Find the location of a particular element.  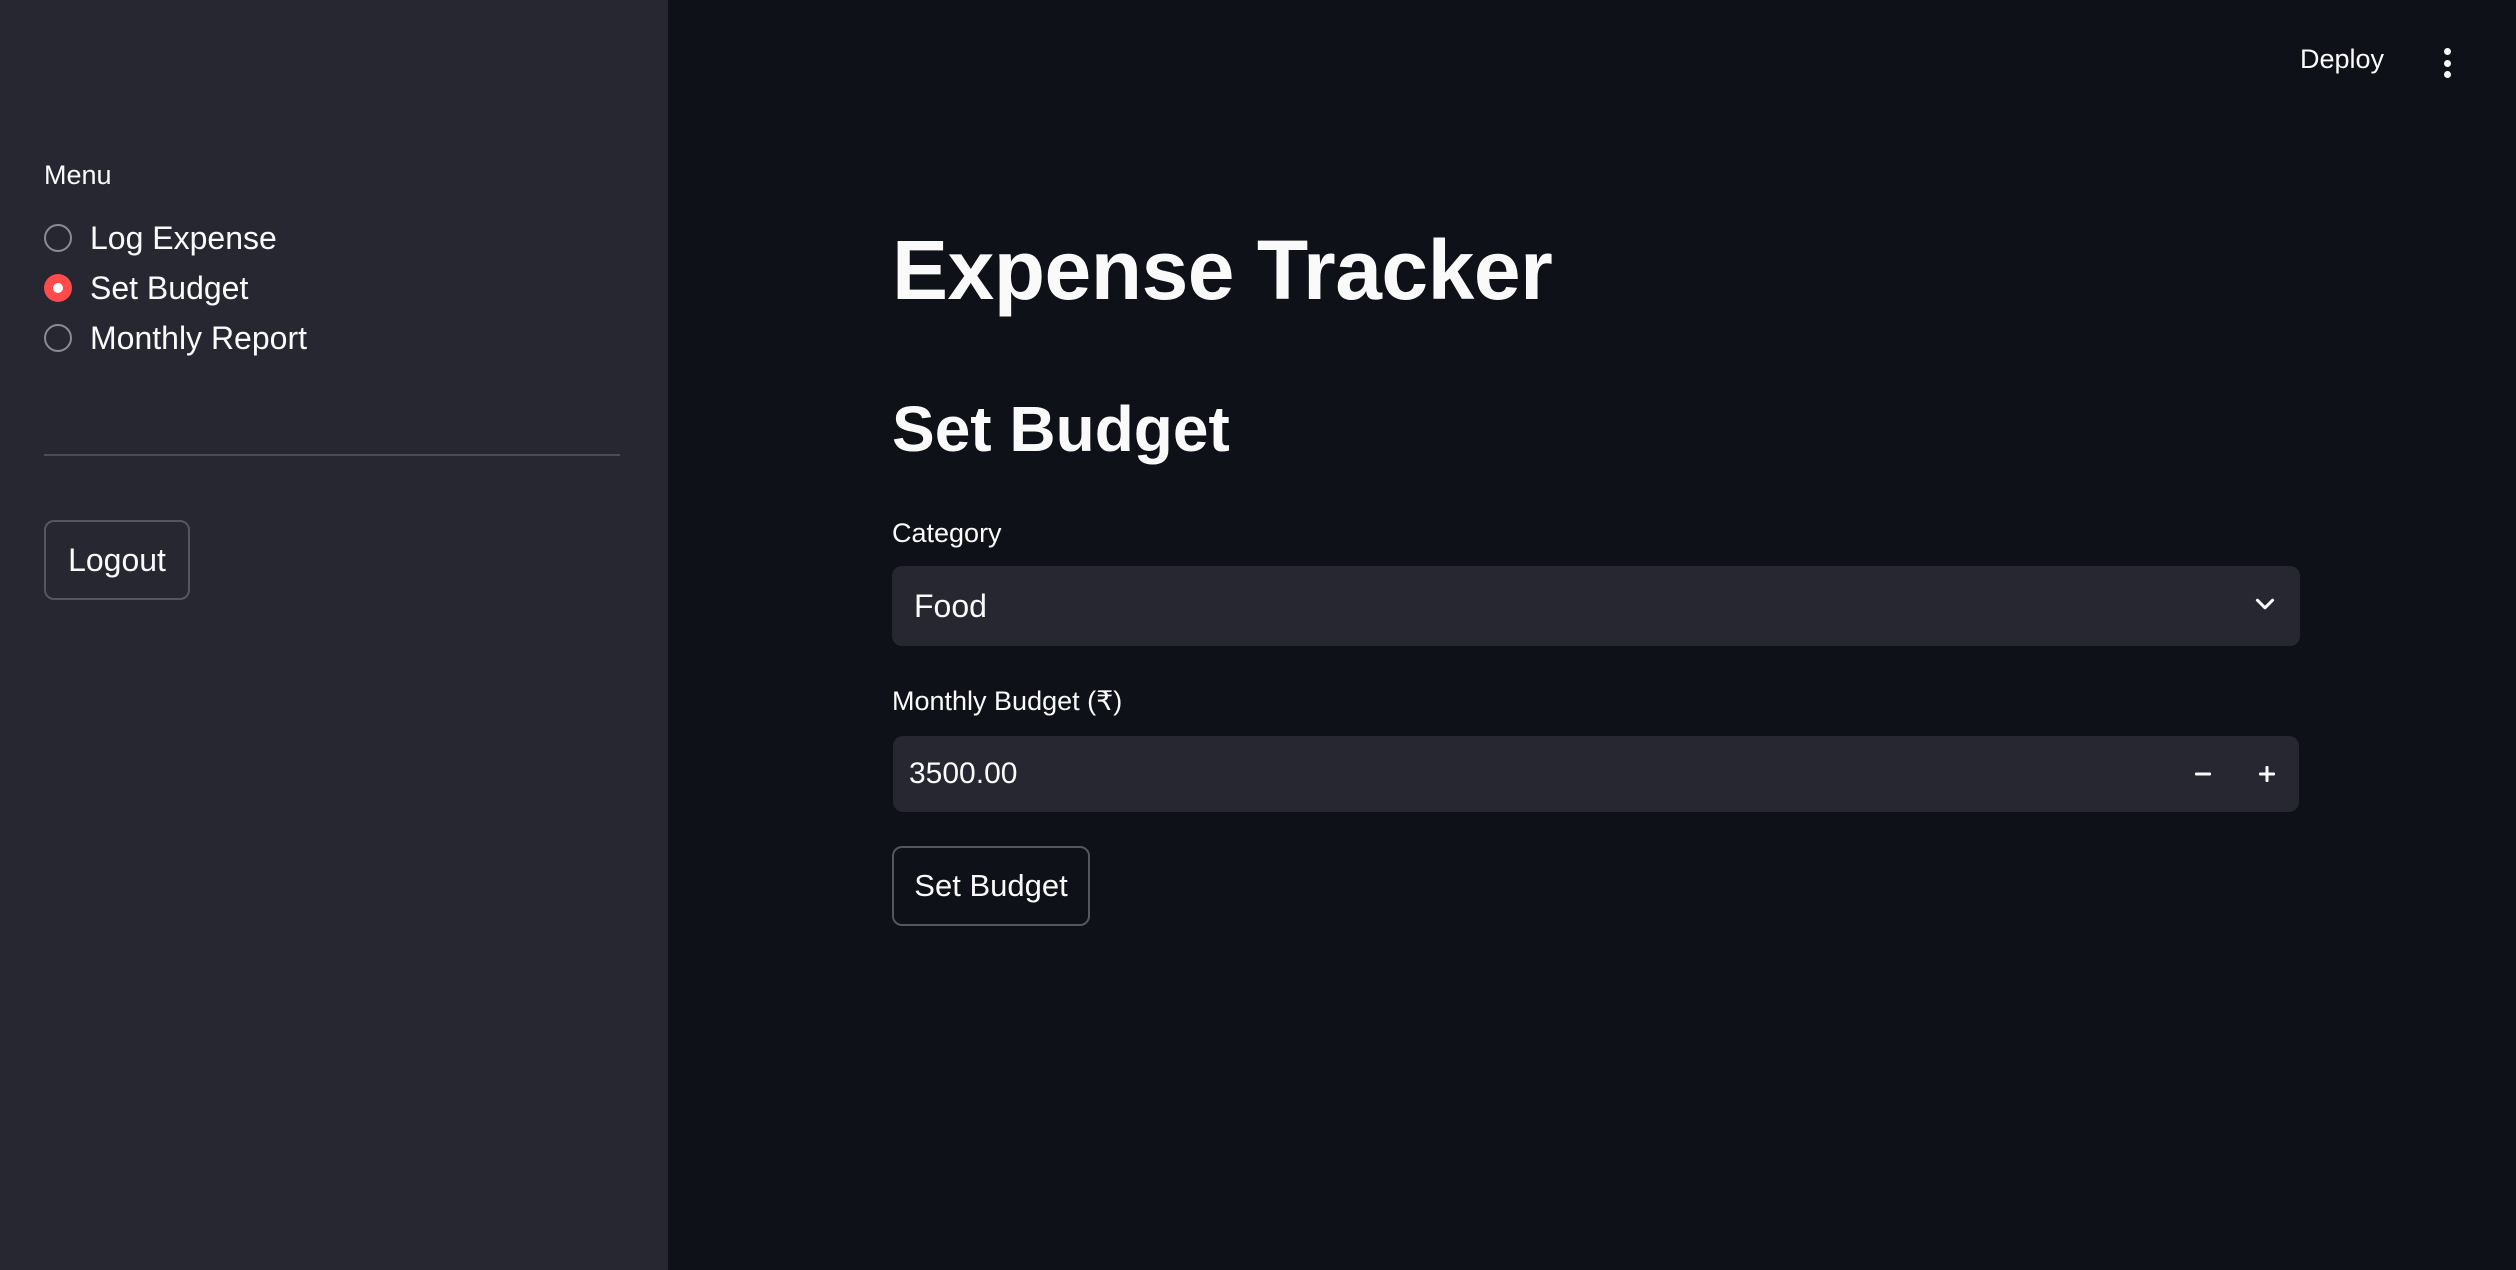

sidebar-divider is located at coordinates (332, 455).